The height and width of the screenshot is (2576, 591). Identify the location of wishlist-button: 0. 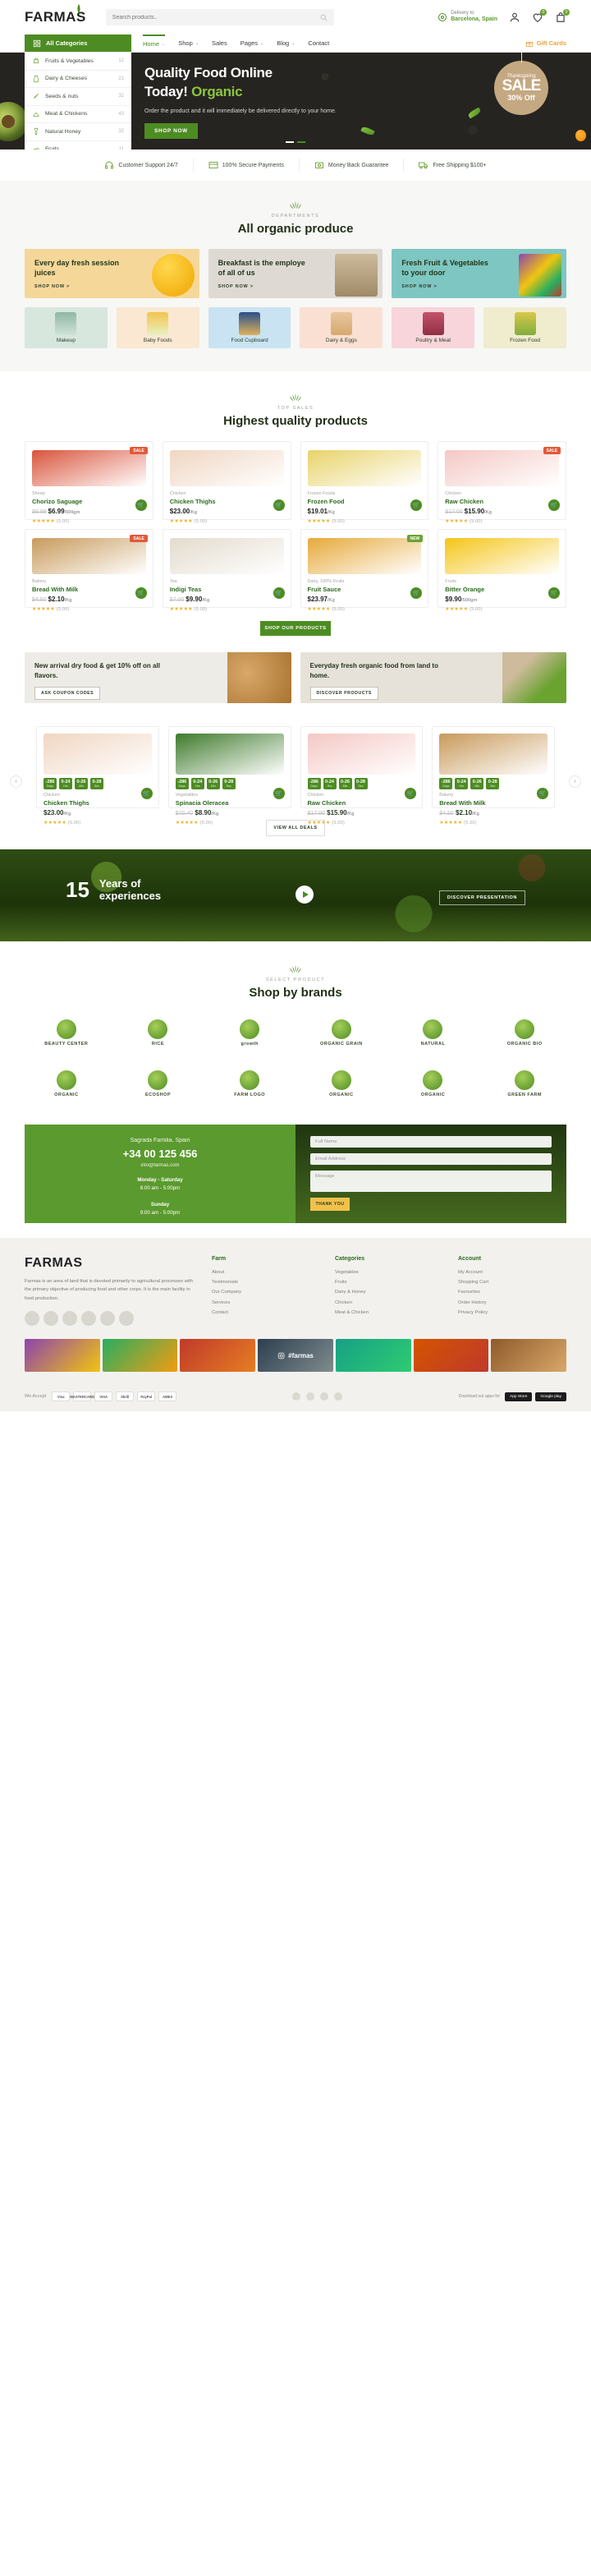
(539, 16).